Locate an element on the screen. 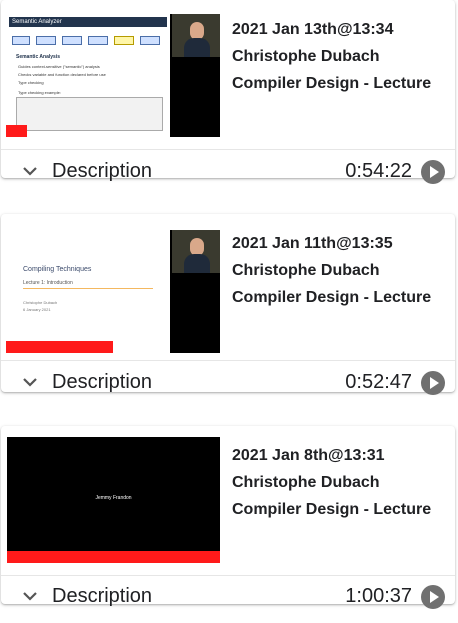  video-duration: 0:52:47 is located at coordinates (378, 382).